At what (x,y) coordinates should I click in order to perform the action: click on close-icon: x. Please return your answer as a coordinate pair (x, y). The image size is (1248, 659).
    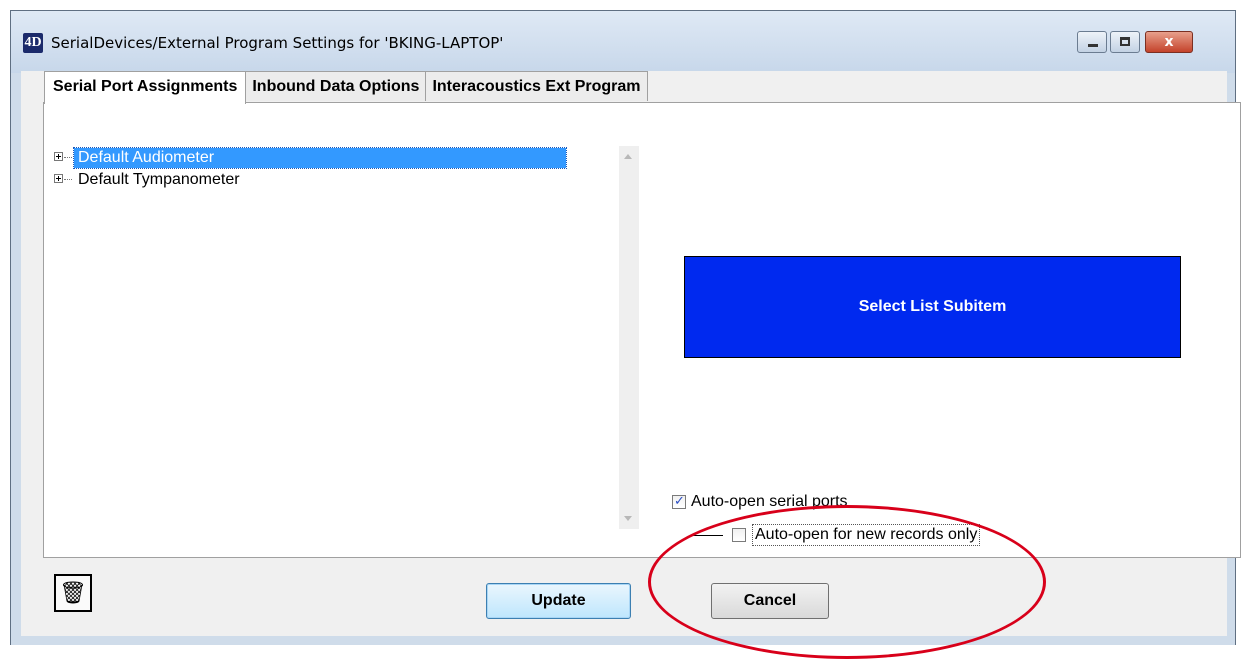
    Looking at the image, I should click on (1169, 42).